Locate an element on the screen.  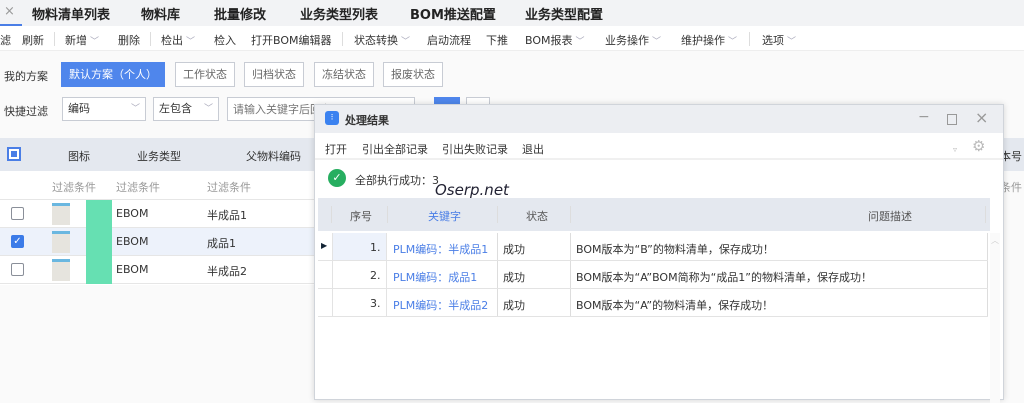
select-all-checkbox is located at coordinates (14, 154).